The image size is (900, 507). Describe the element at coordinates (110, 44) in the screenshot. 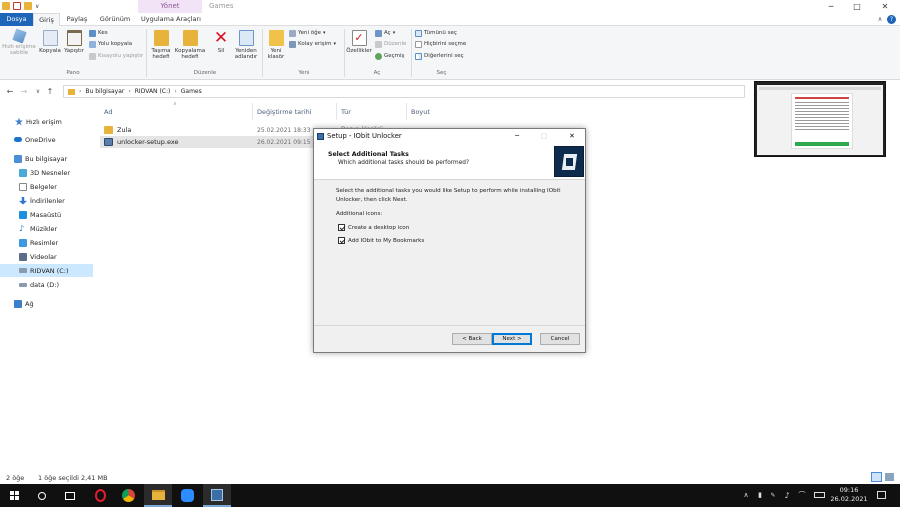

I see `copy-path-button: Yolu kopyala` at that location.